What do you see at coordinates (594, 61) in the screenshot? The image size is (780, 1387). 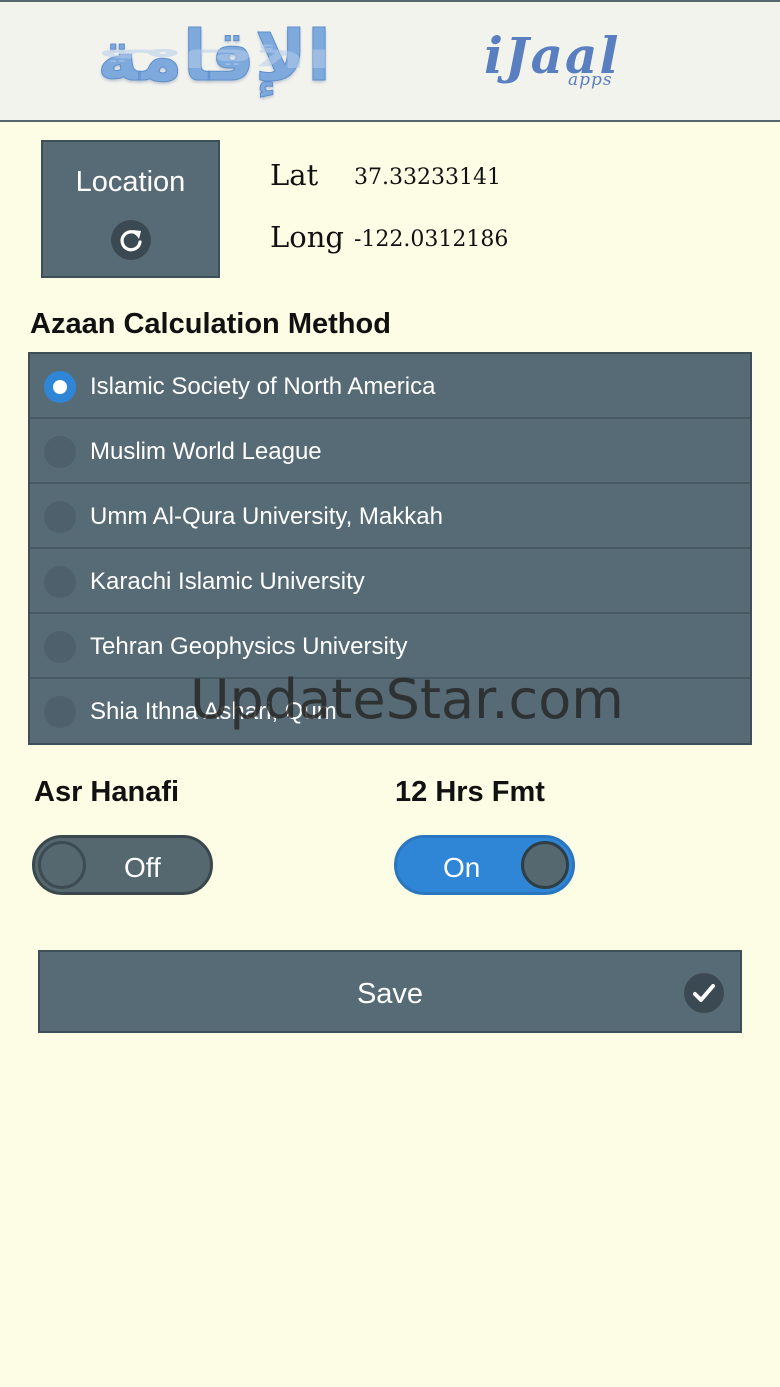 I see `brand-logo: iJaal apps` at bounding box center [594, 61].